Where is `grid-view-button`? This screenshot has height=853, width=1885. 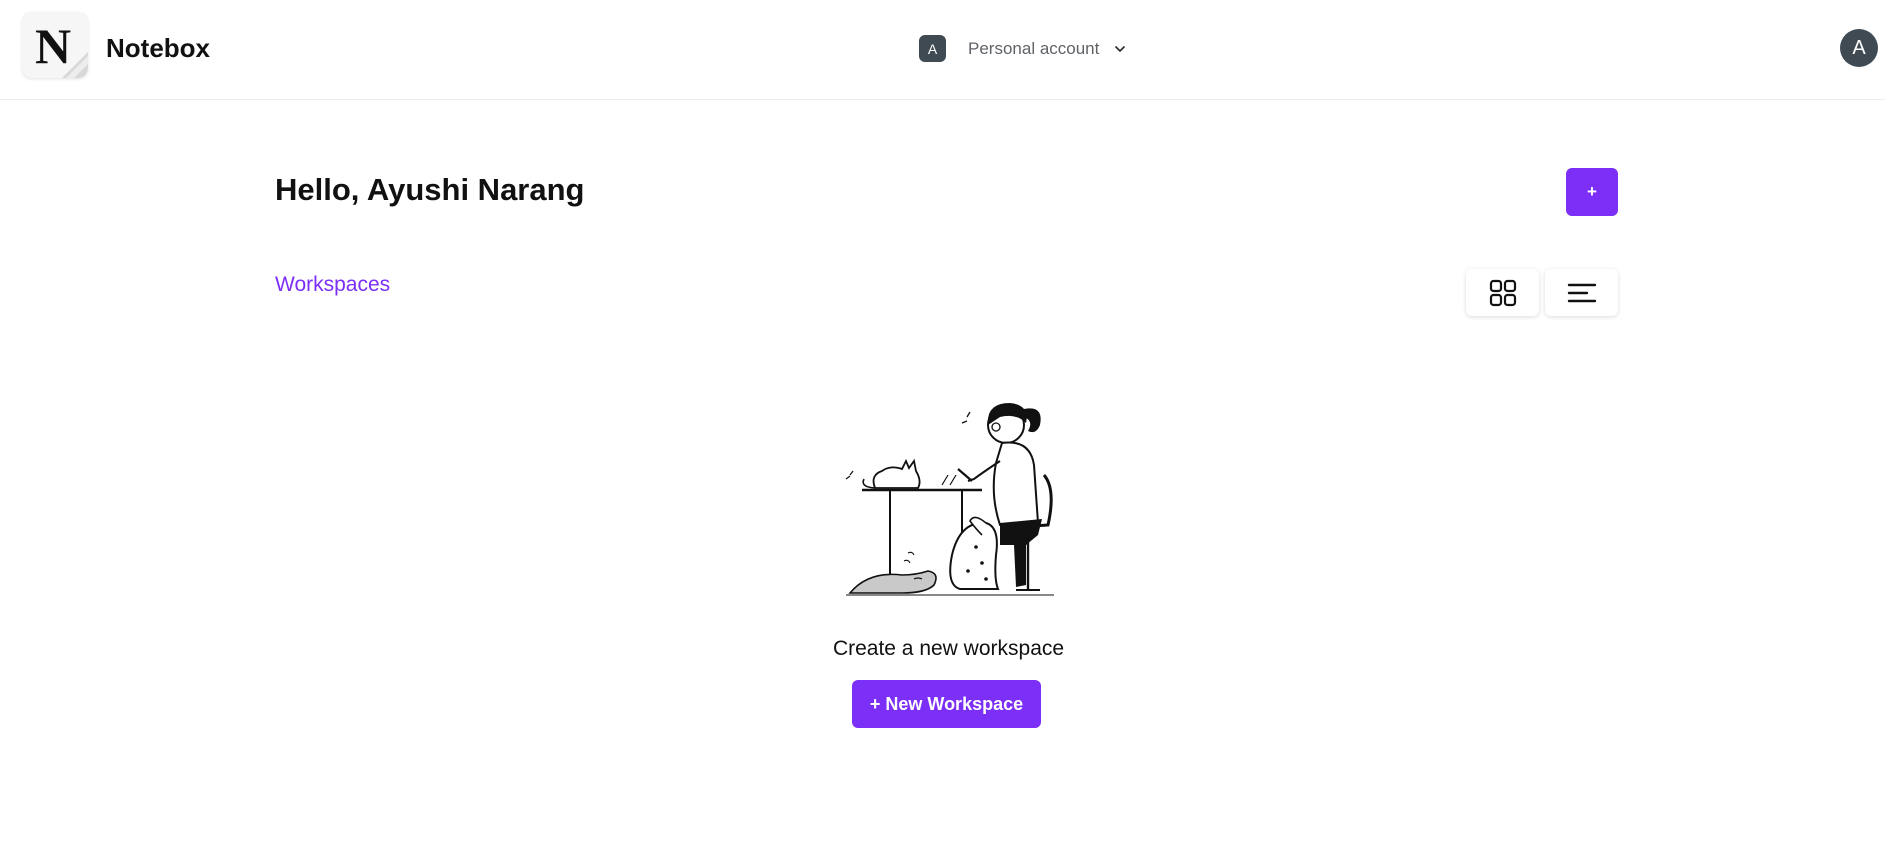 grid-view-button is located at coordinates (1502, 292).